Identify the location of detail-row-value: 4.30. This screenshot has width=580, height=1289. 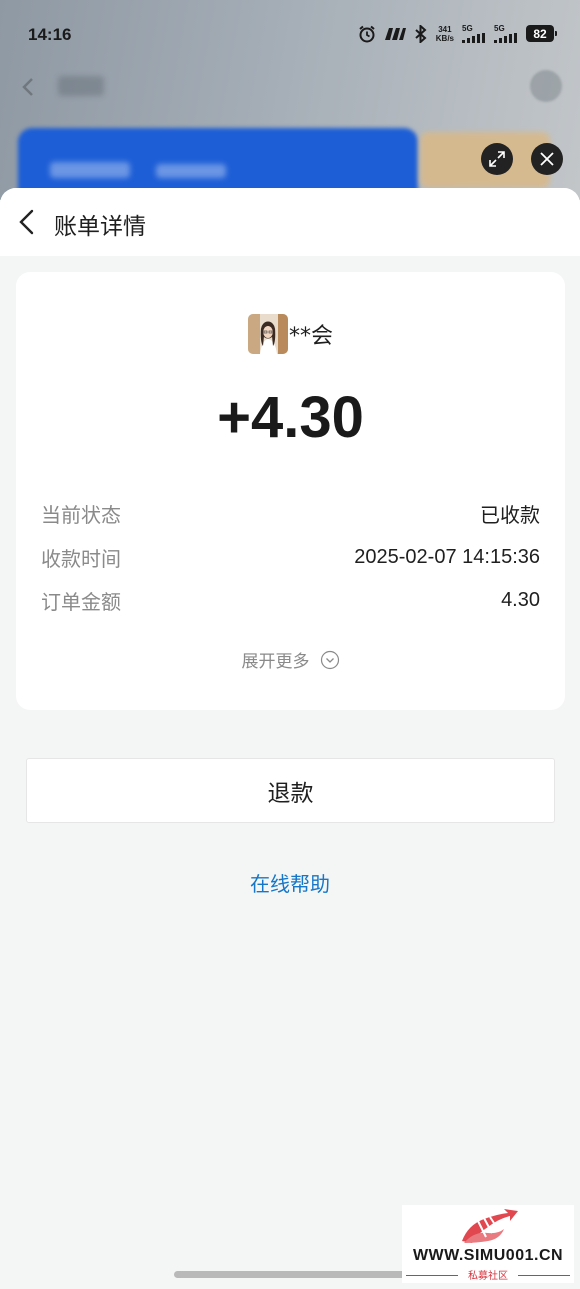
(520, 600).